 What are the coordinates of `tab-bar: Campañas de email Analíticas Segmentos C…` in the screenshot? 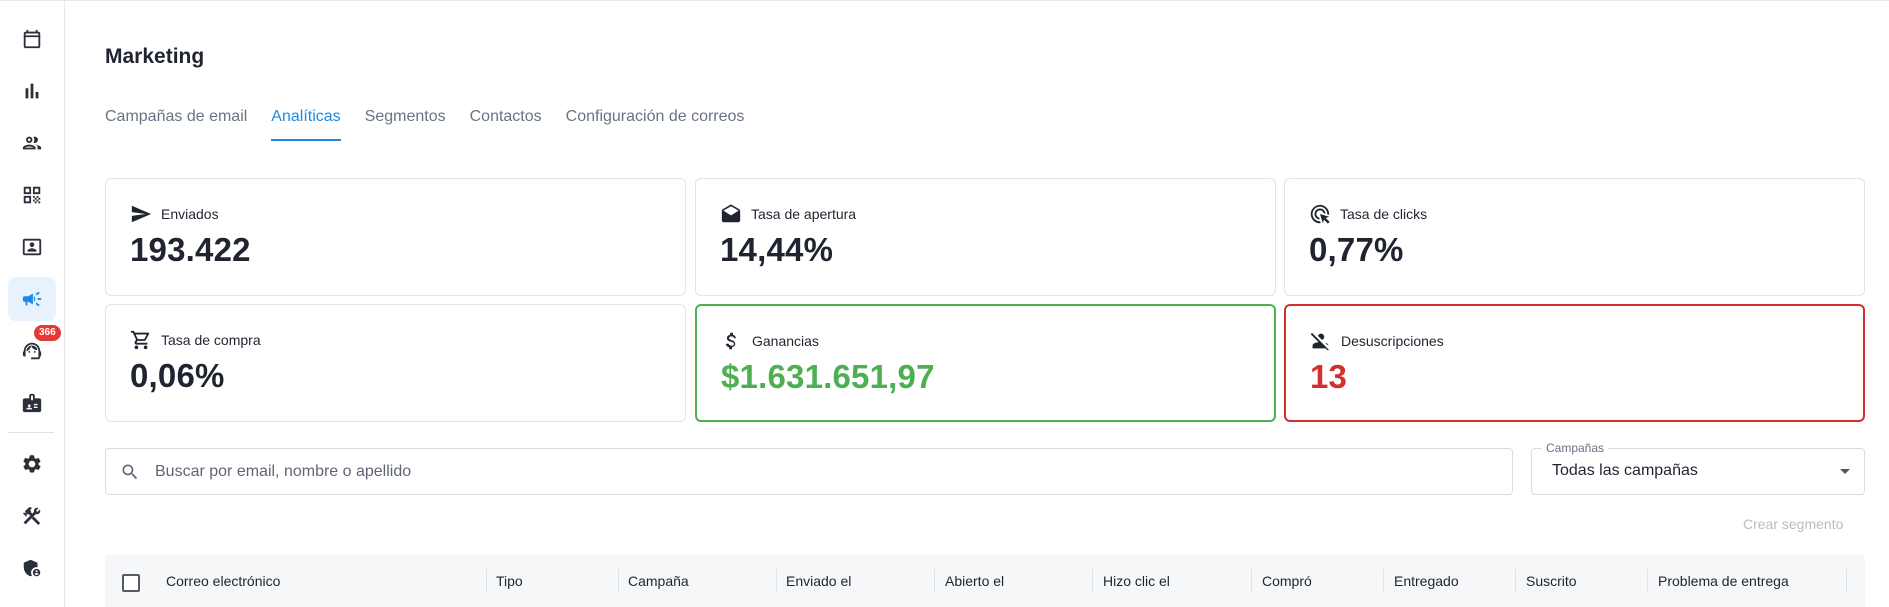 It's located at (436, 123).